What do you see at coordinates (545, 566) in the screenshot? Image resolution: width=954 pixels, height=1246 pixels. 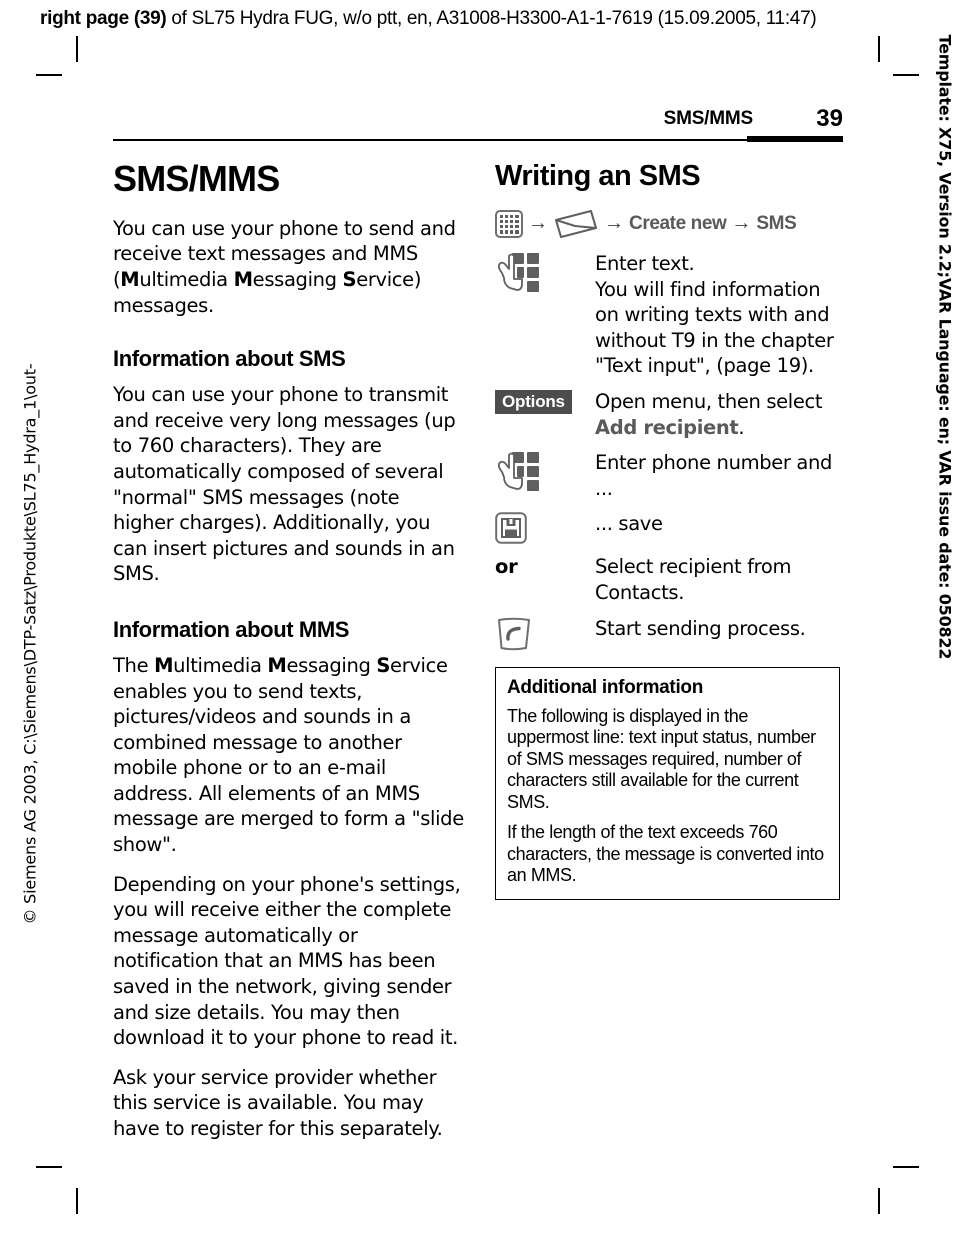 I see `step-key-cell: or` at bounding box center [545, 566].